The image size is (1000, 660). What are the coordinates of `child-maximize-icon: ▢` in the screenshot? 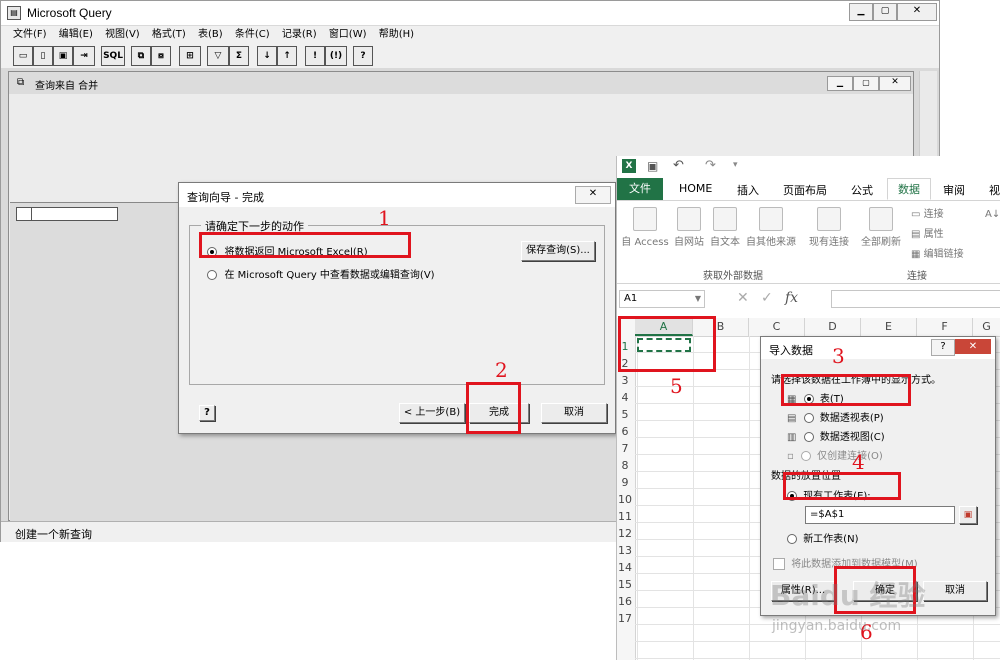 It's located at (866, 83).